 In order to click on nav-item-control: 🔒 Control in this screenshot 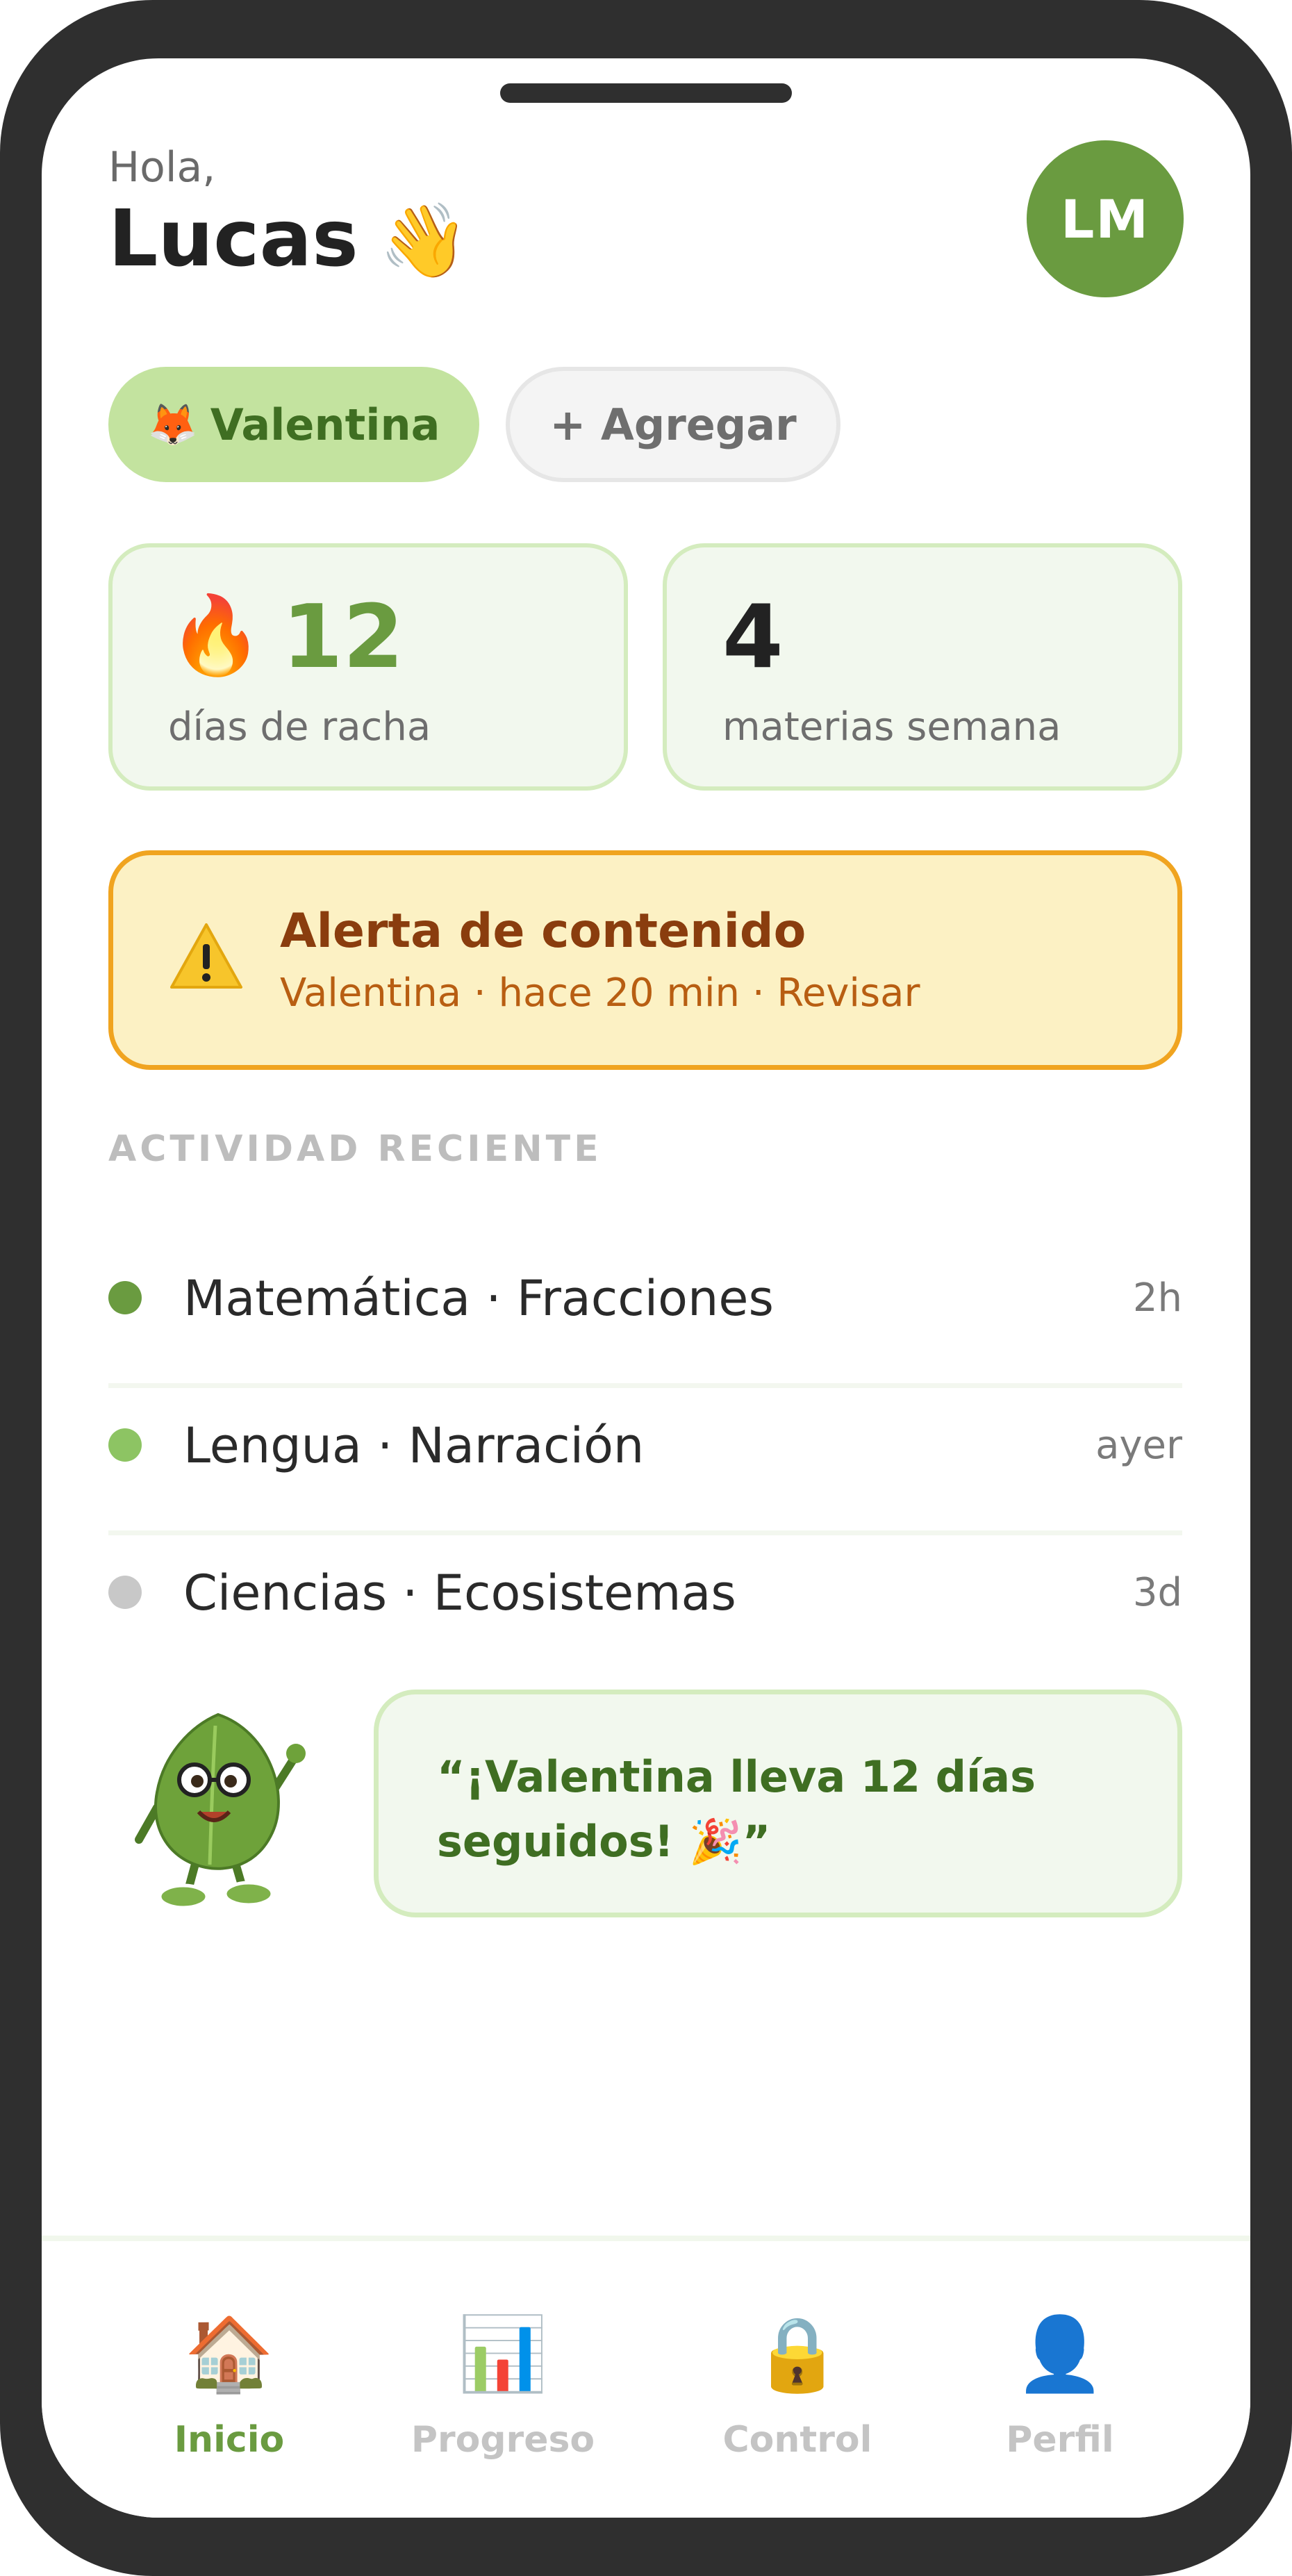, I will do `click(797, 2373)`.